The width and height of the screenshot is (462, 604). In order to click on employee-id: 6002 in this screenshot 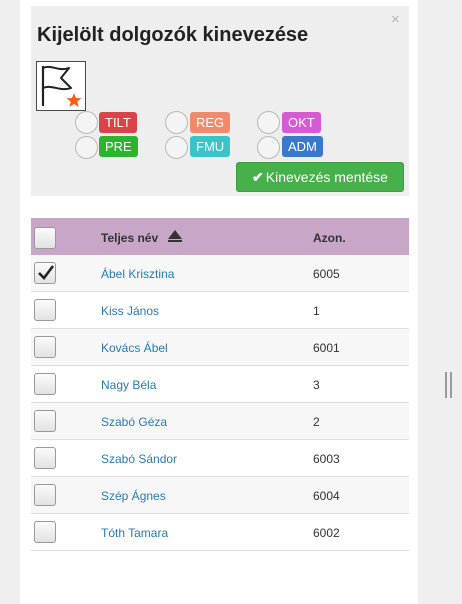, I will do `click(326, 533)`.